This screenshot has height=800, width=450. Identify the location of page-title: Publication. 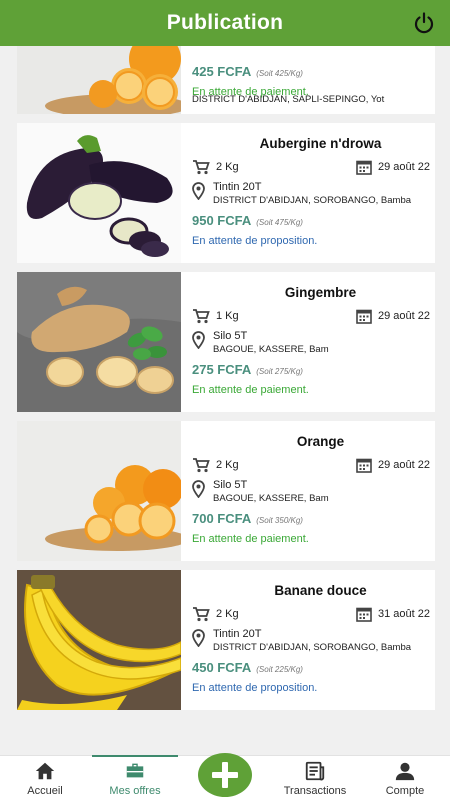
(225, 22).